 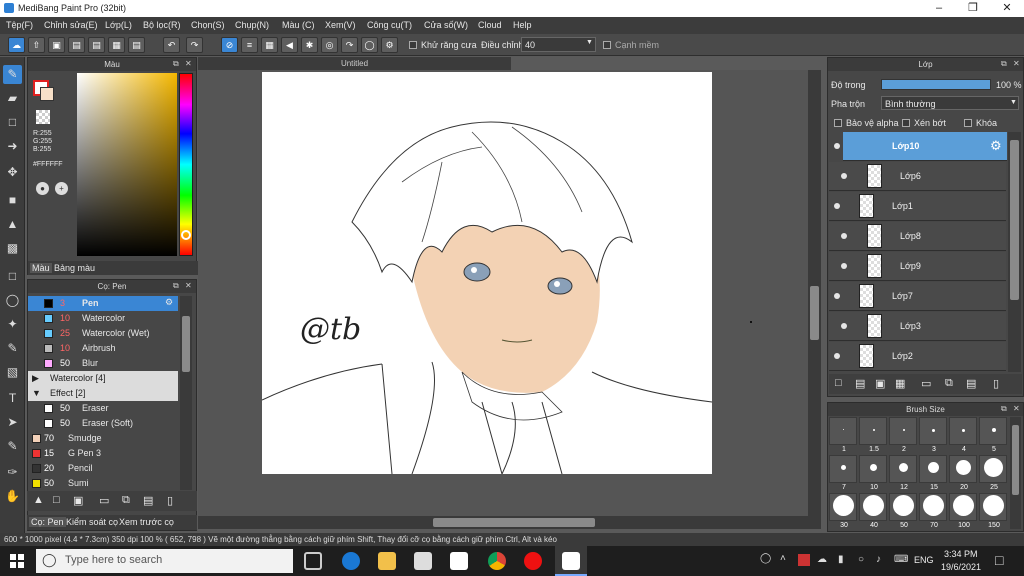 What do you see at coordinates (229, 45) in the screenshot?
I see `no-snap-icon: ⊘` at bounding box center [229, 45].